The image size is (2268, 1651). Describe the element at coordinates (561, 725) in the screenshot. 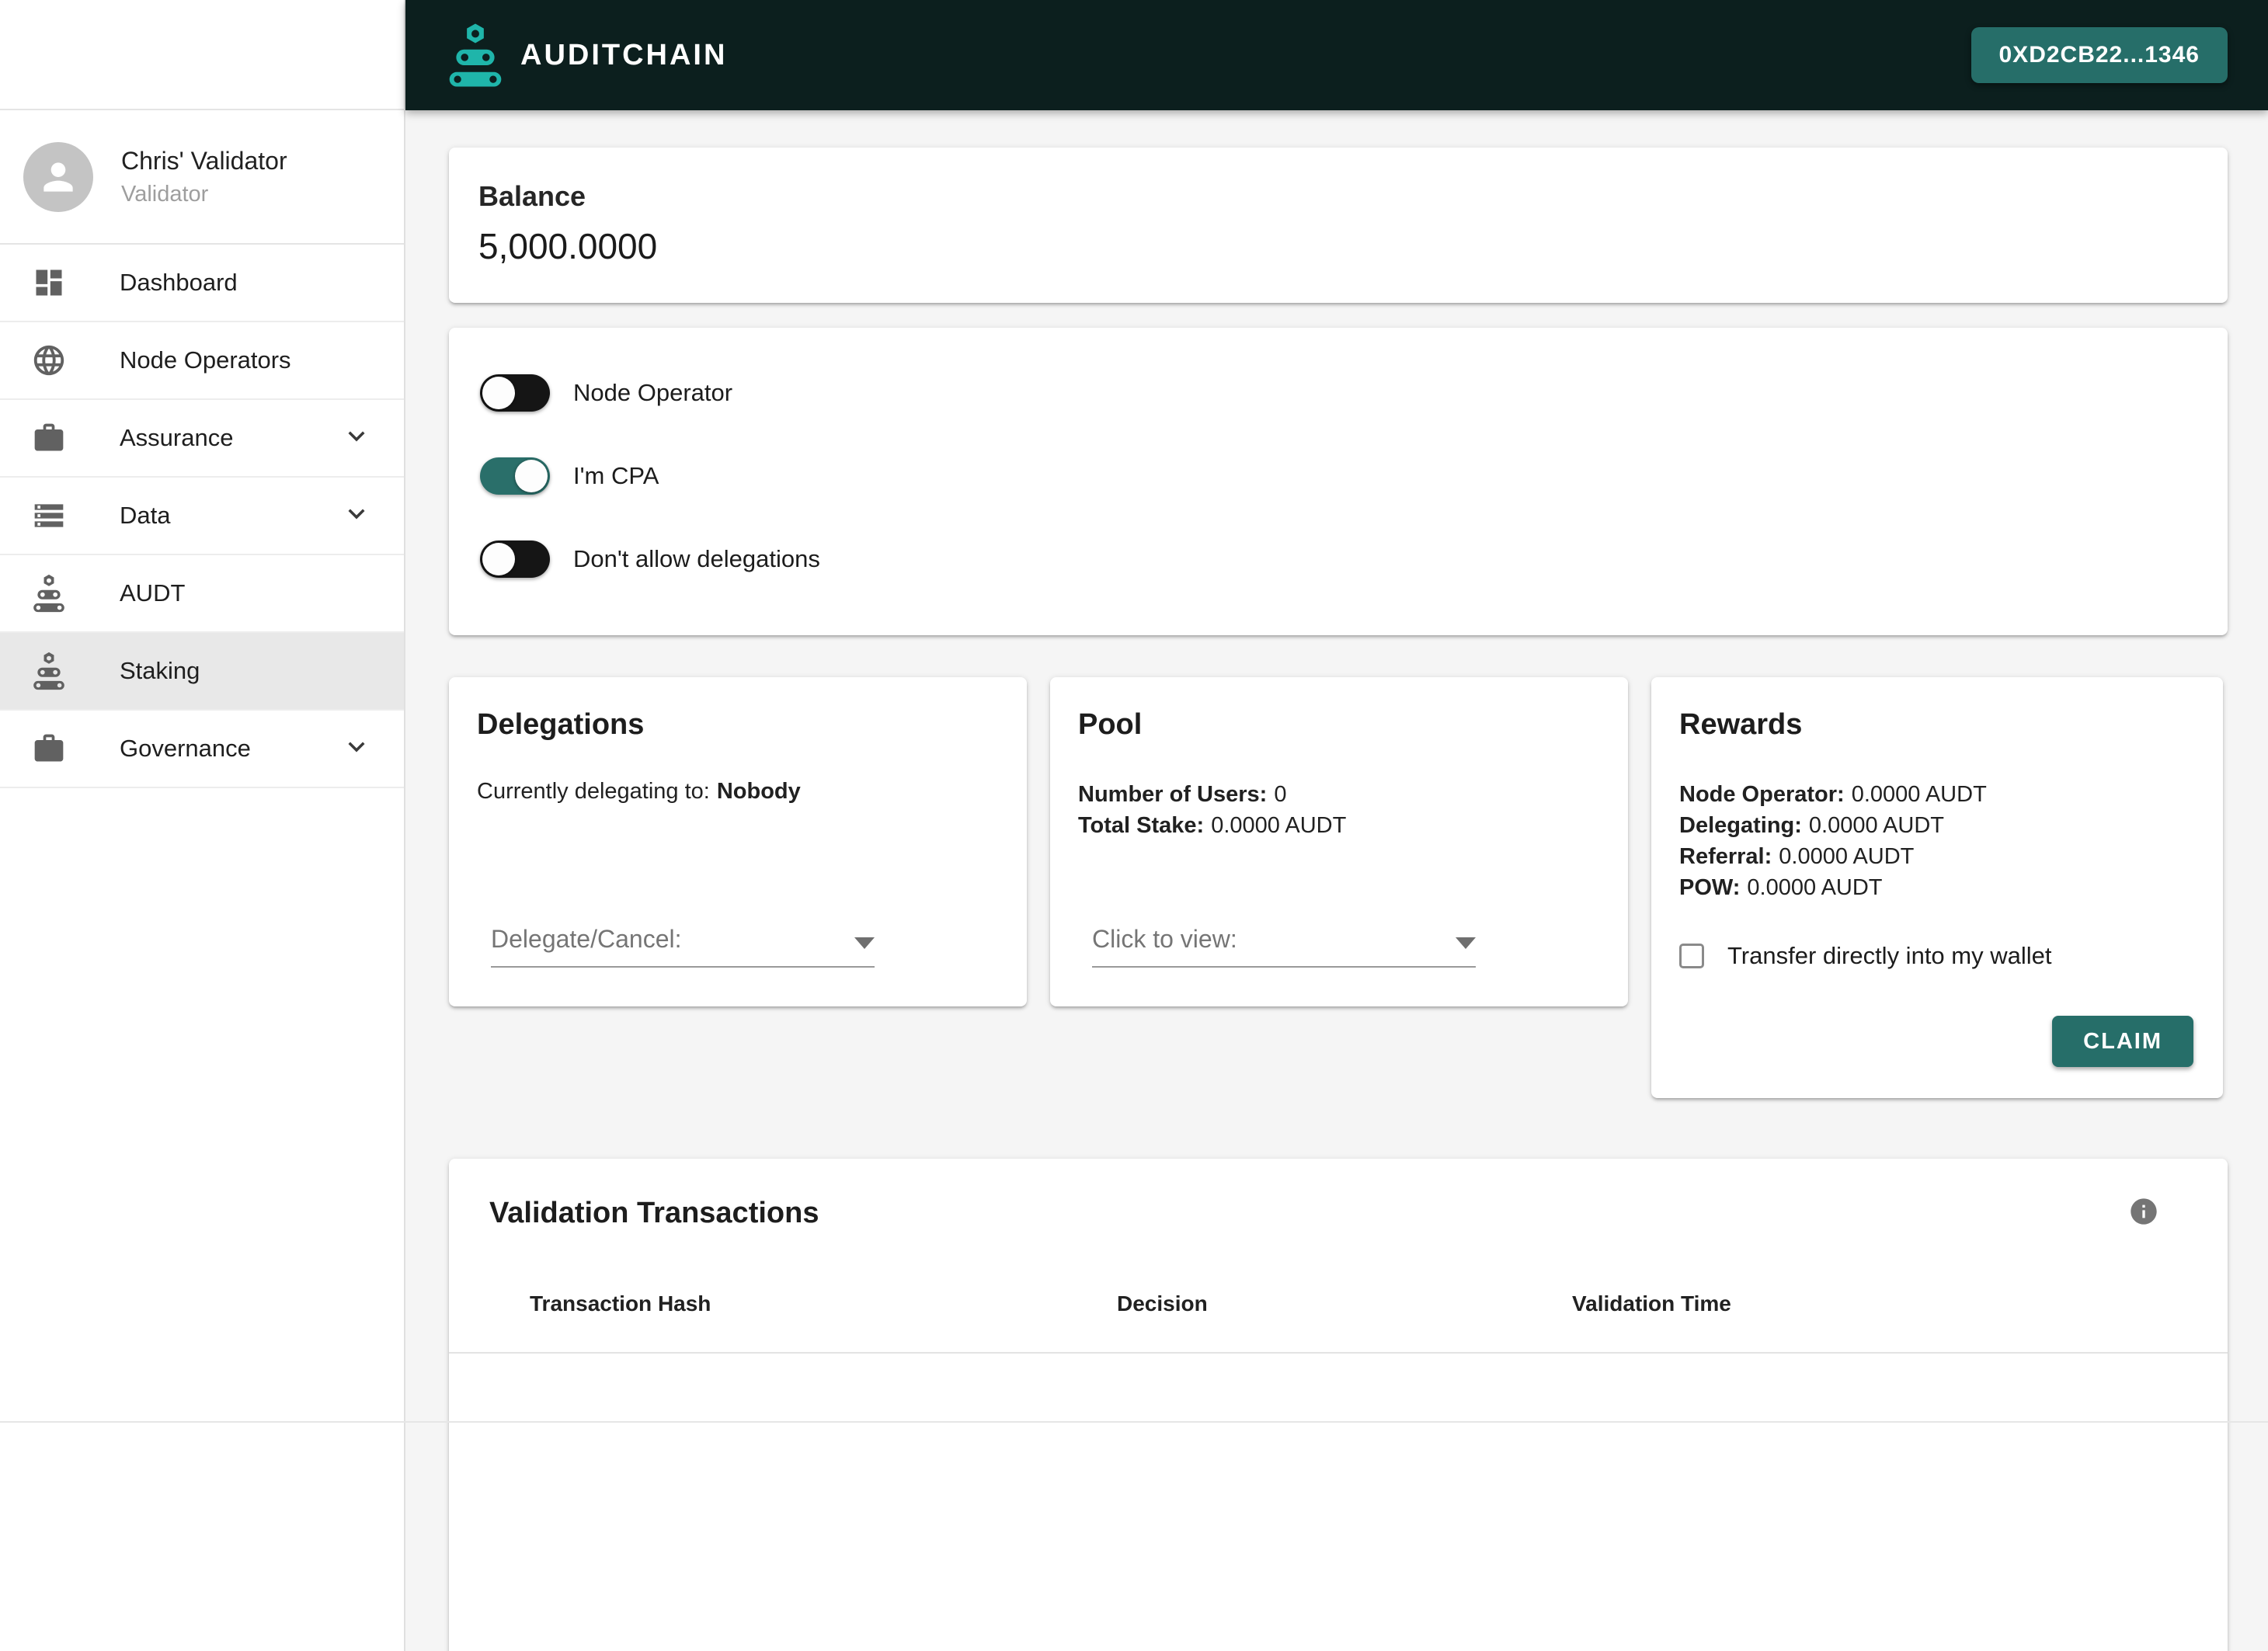

I see `delegations-title: Delegations` at that location.